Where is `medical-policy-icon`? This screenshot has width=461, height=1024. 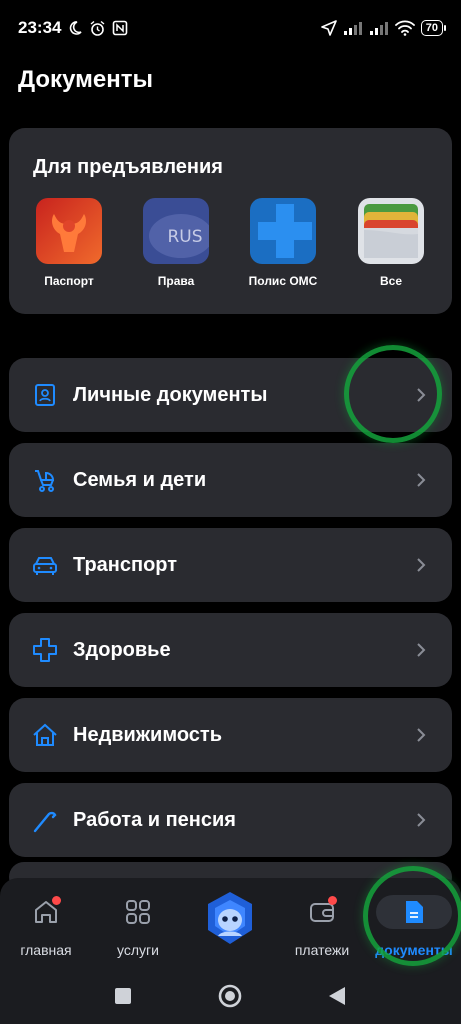
medical-policy-icon is located at coordinates (283, 231).